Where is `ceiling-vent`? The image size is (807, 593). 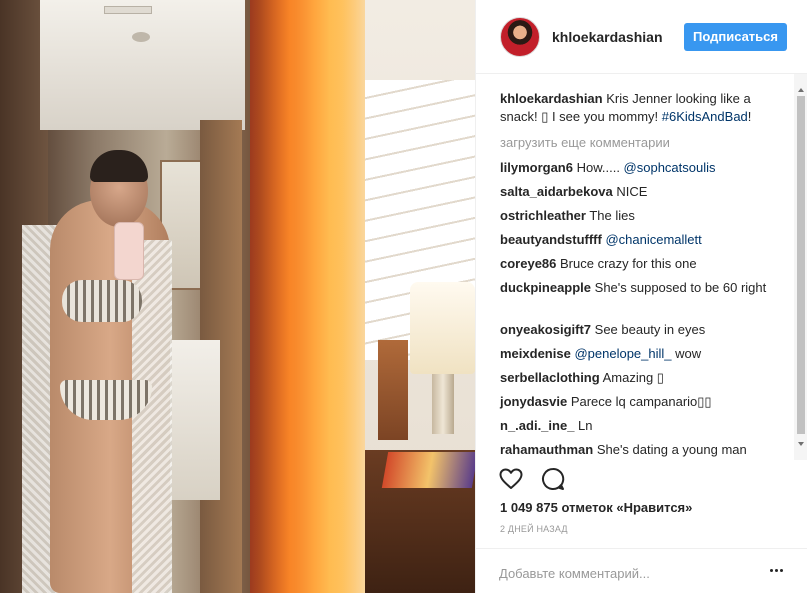
ceiling-vent is located at coordinates (128, 10).